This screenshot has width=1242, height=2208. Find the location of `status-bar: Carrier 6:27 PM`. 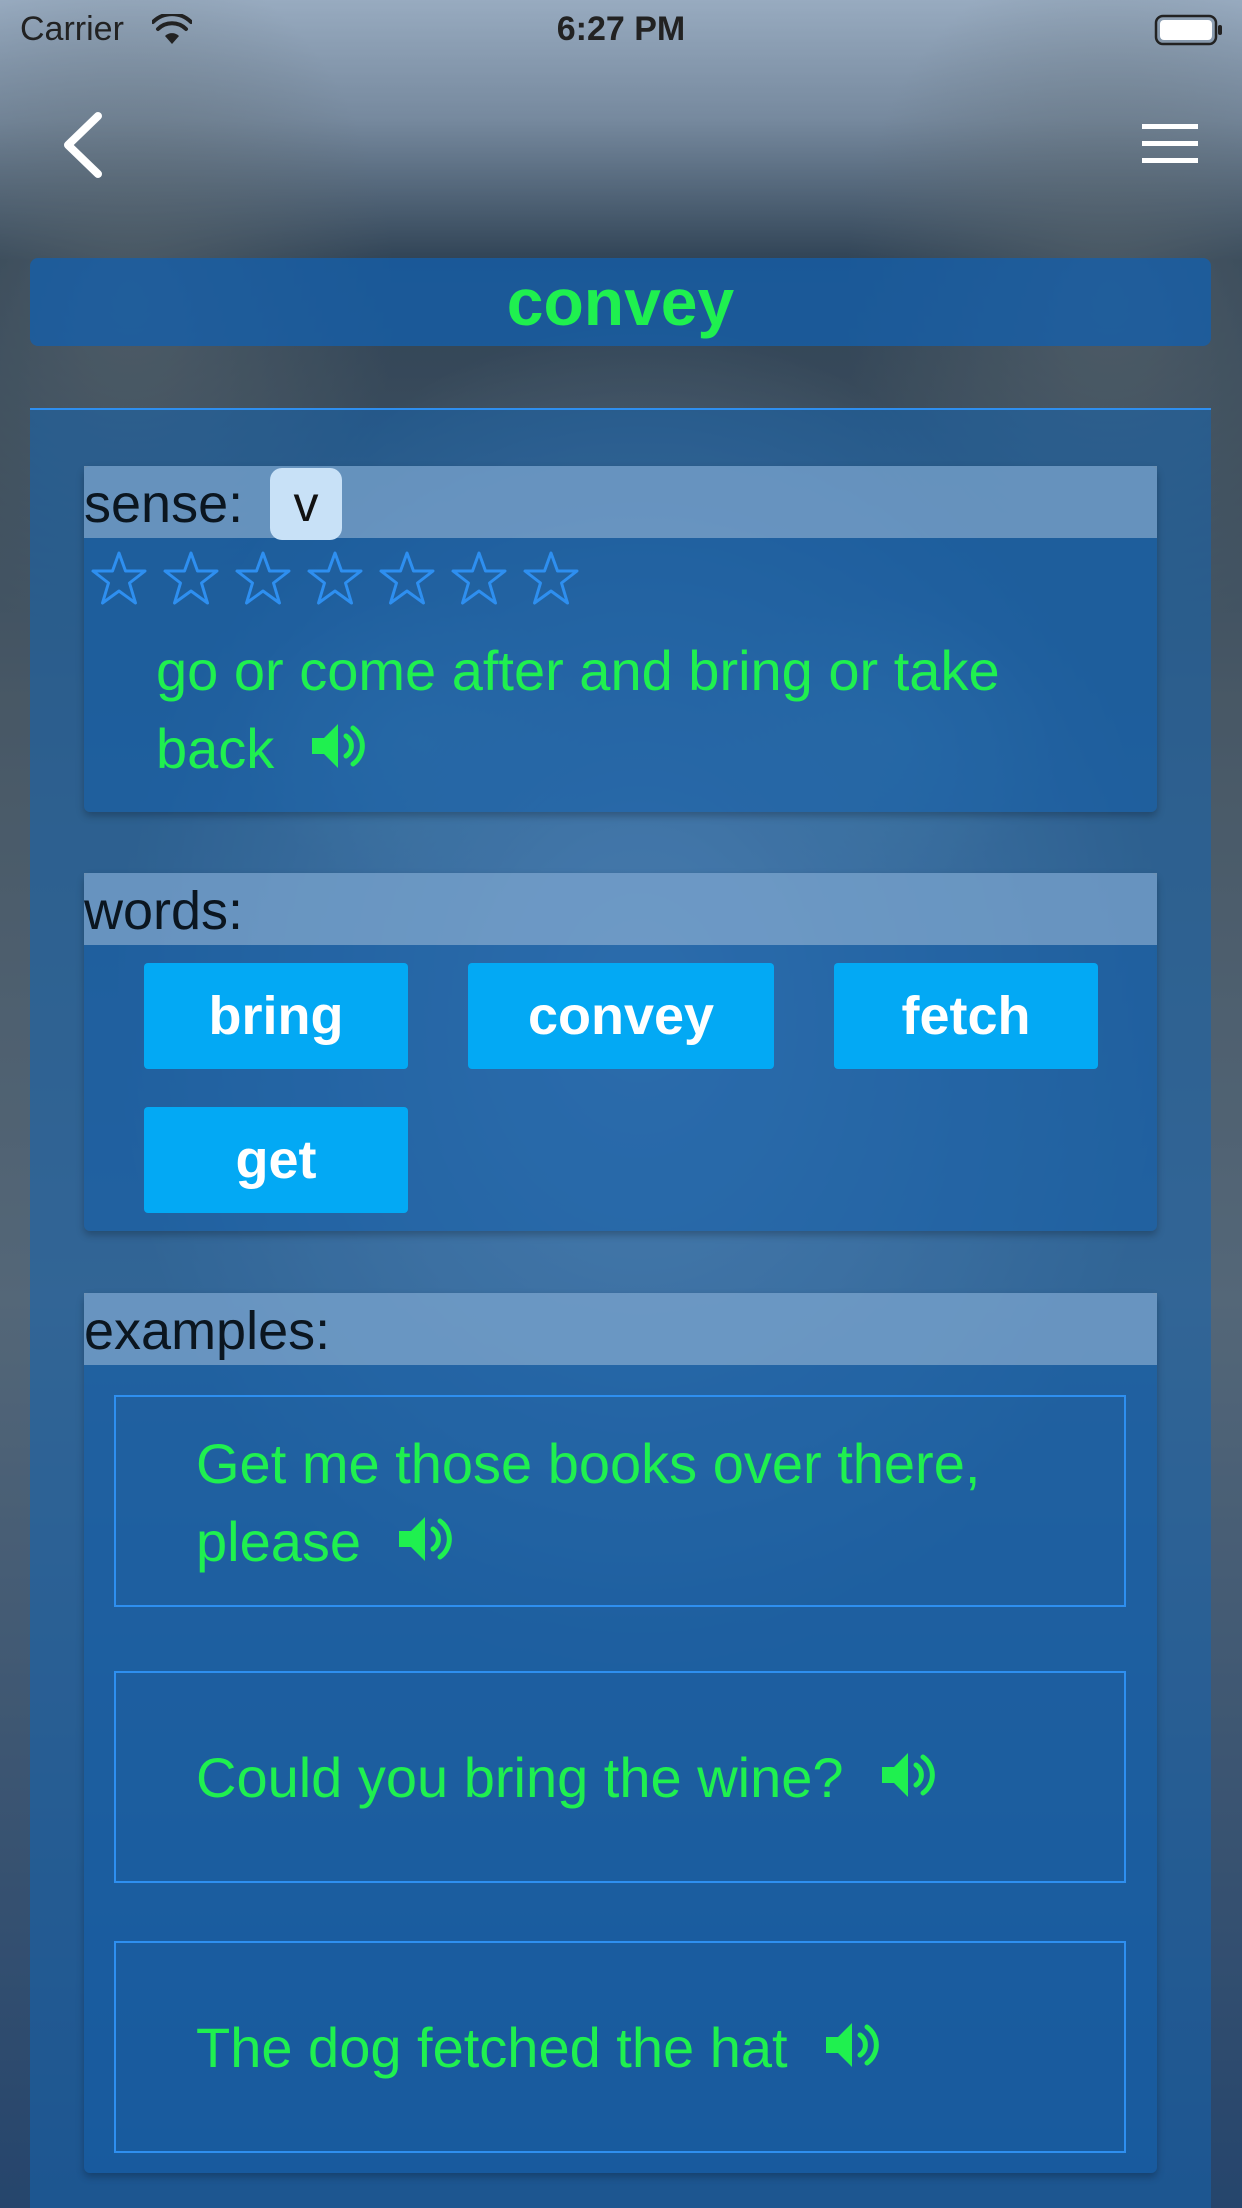

status-bar: Carrier 6:27 PM is located at coordinates (621, 30).